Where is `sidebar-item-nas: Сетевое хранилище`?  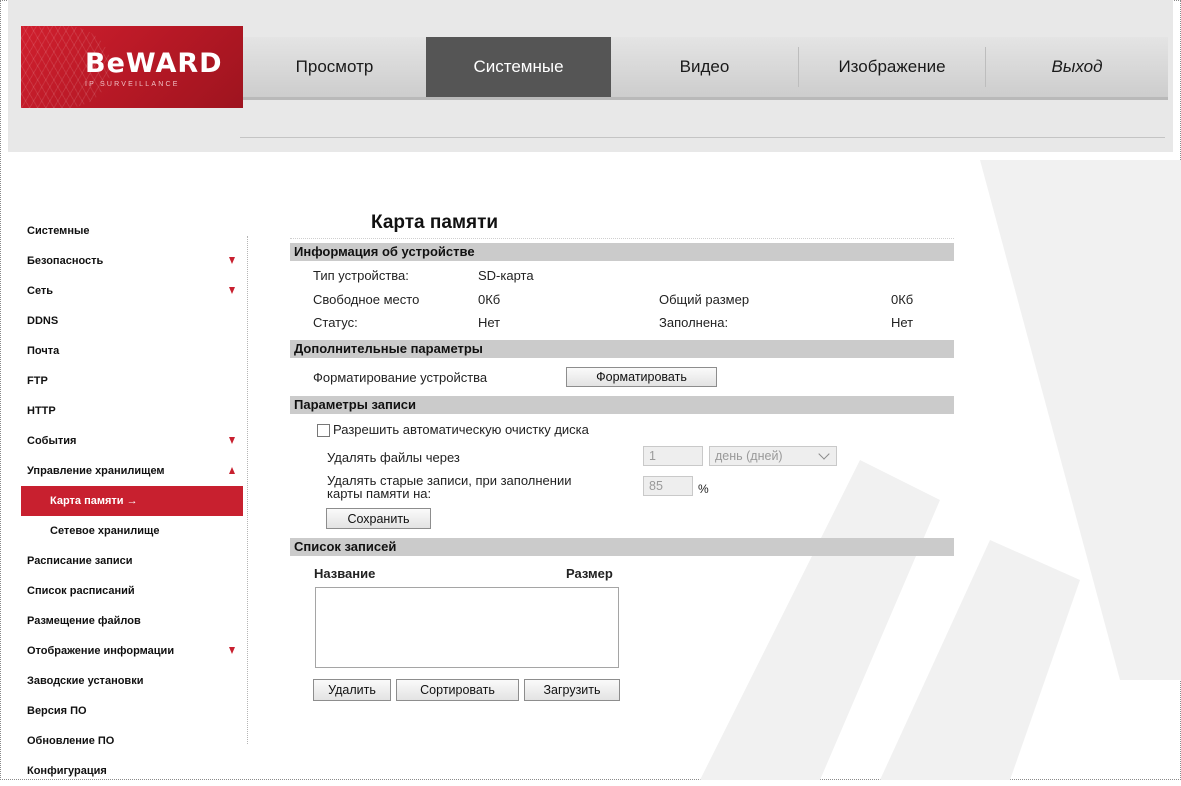 sidebar-item-nas: Сетевое хранилище is located at coordinates (132, 531).